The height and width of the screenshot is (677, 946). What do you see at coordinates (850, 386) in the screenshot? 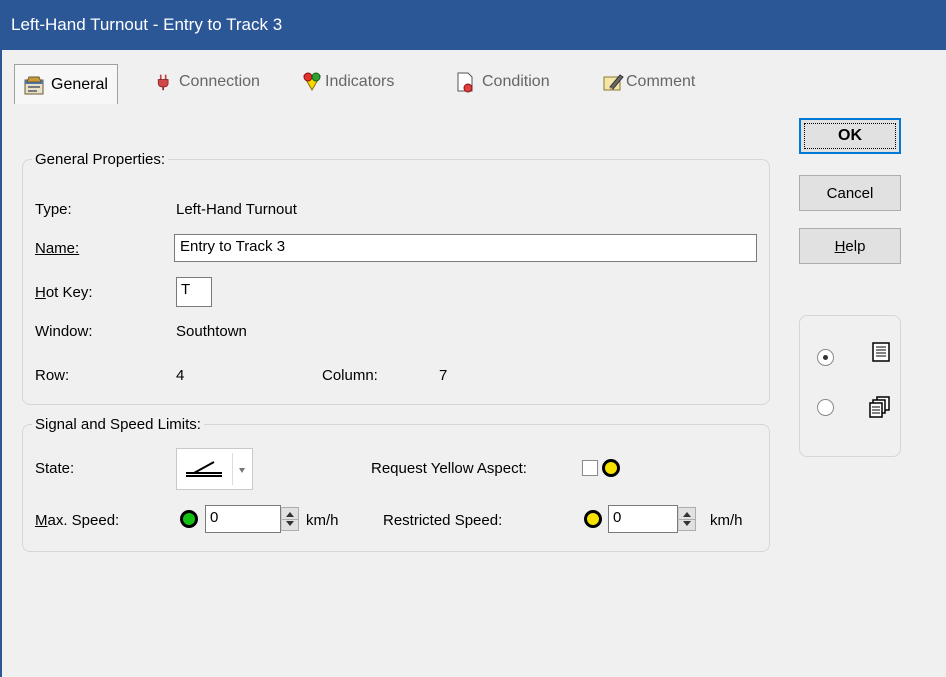
I see `view-mode-group` at bounding box center [850, 386].